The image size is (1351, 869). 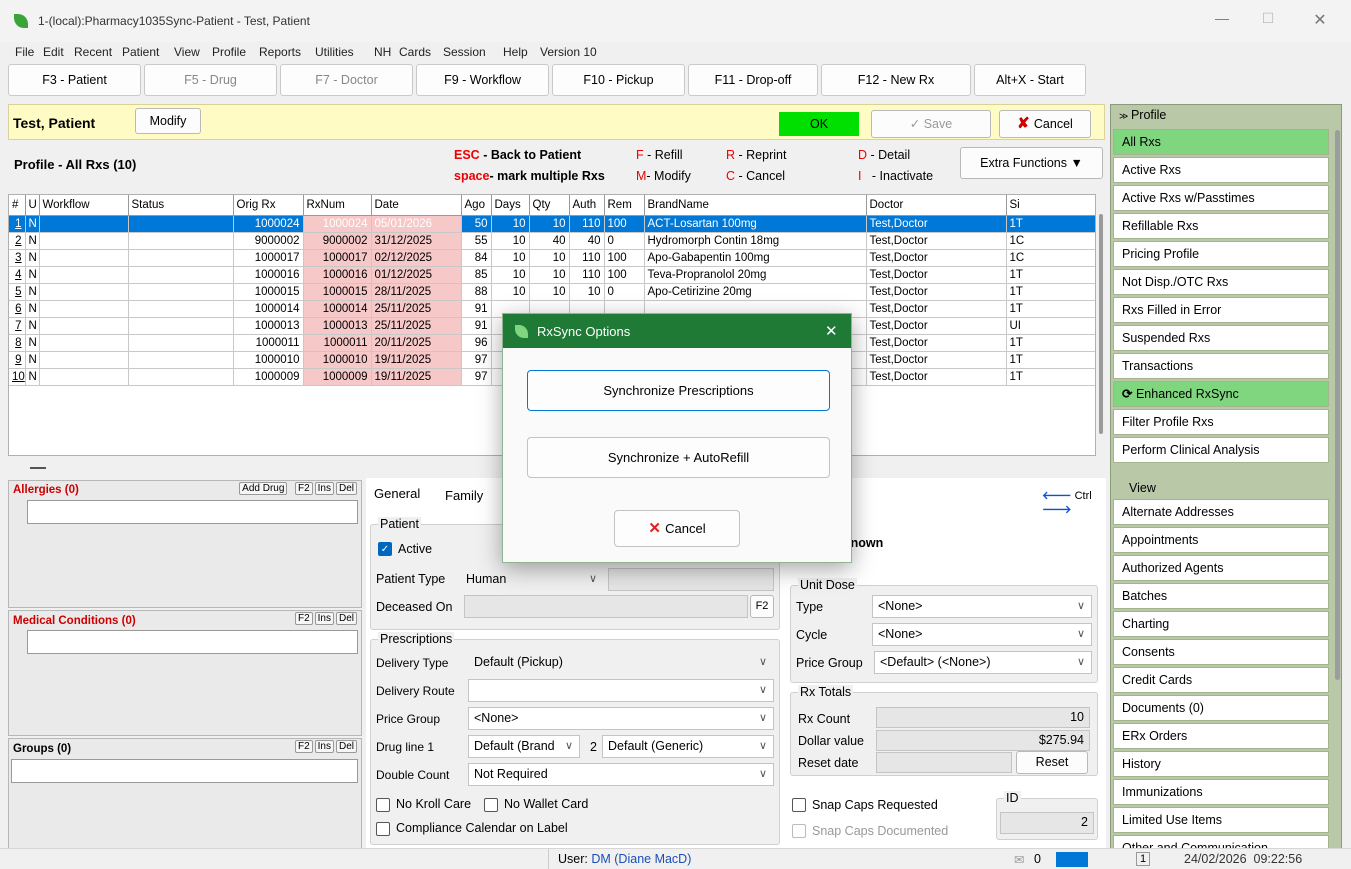 What do you see at coordinates (532, 579) in the screenshot?
I see `patient-type-select: Human ∨` at bounding box center [532, 579].